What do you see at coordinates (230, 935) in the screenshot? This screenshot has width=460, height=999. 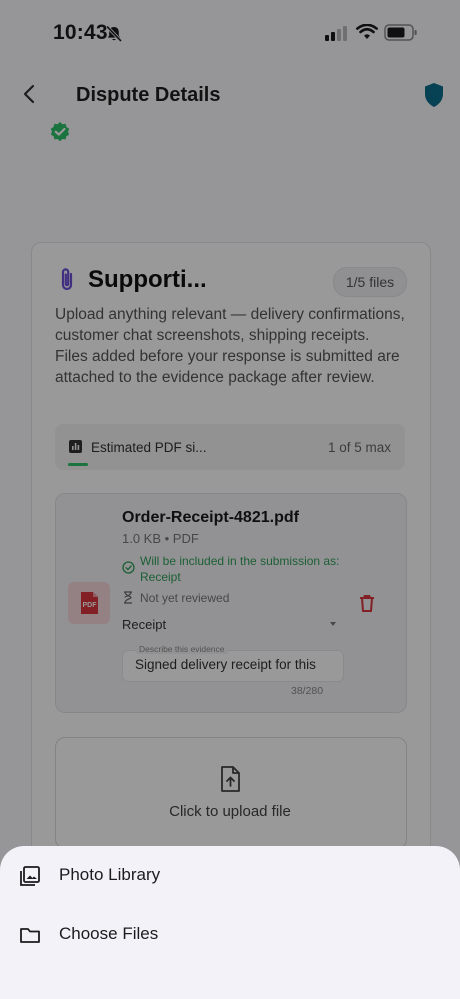 I see `choose-files-option: Choose Files` at bounding box center [230, 935].